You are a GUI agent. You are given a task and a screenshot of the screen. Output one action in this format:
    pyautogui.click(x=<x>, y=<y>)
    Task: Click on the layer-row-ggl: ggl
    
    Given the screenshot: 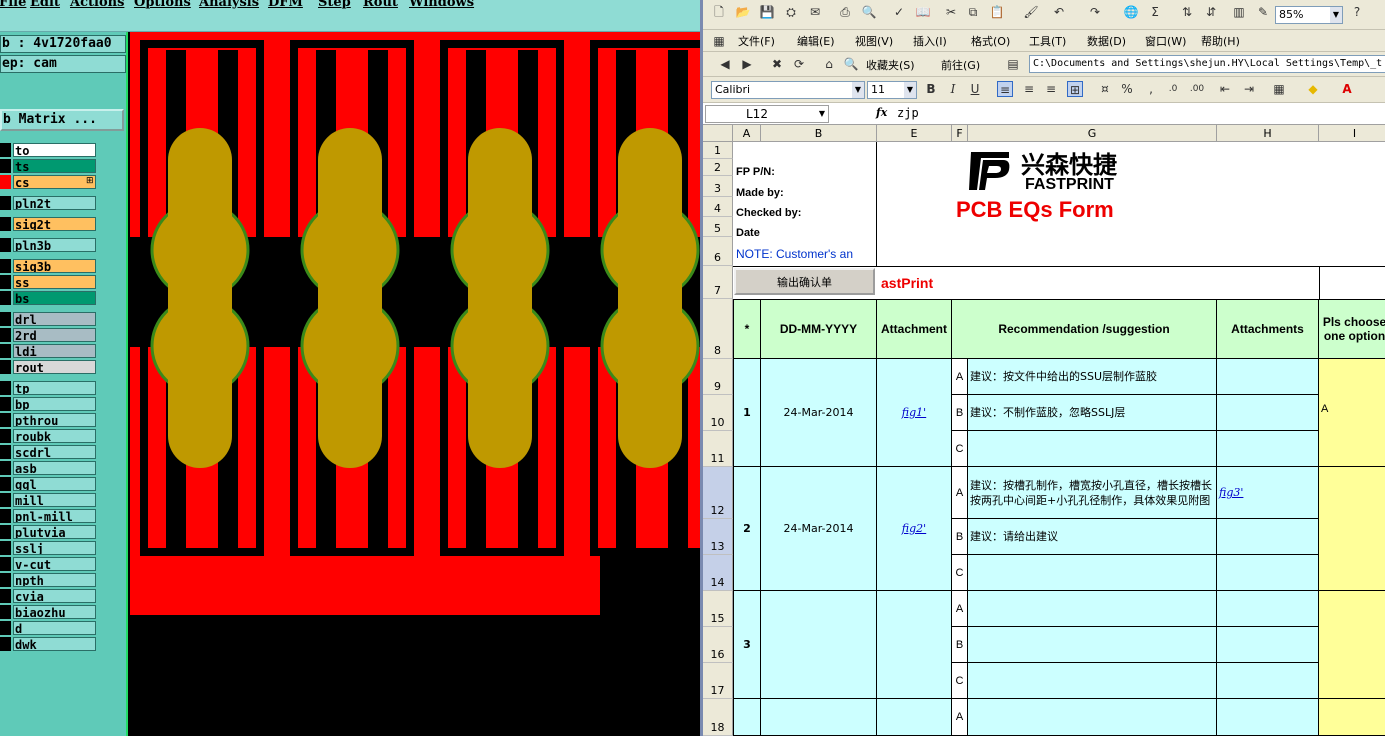 What is the action you would take?
    pyautogui.click(x=64, y=484)
    